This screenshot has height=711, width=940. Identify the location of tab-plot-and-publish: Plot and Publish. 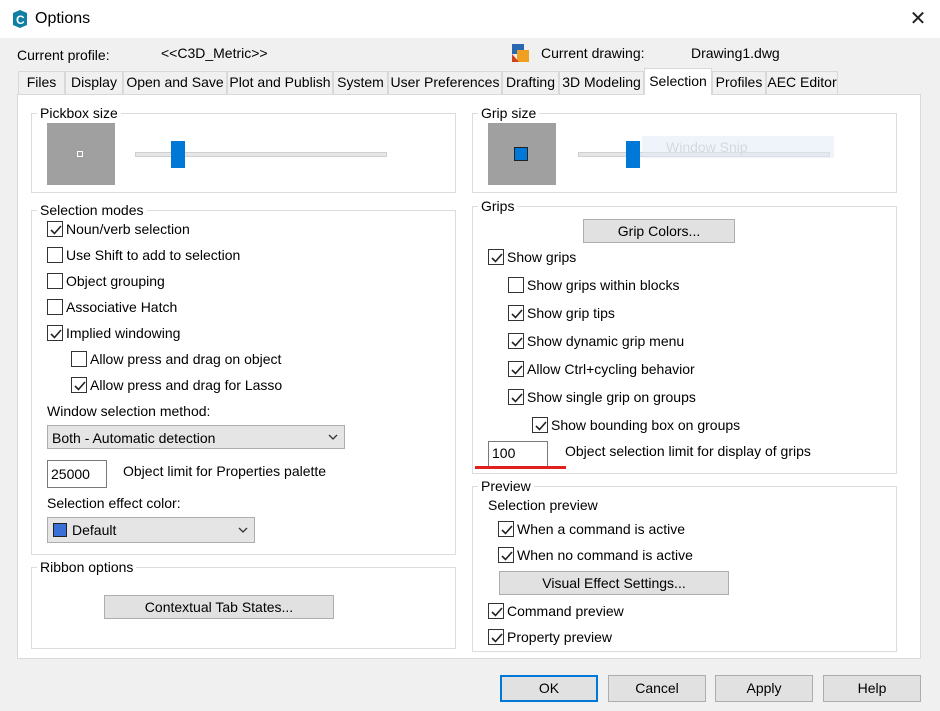
(280, 82).